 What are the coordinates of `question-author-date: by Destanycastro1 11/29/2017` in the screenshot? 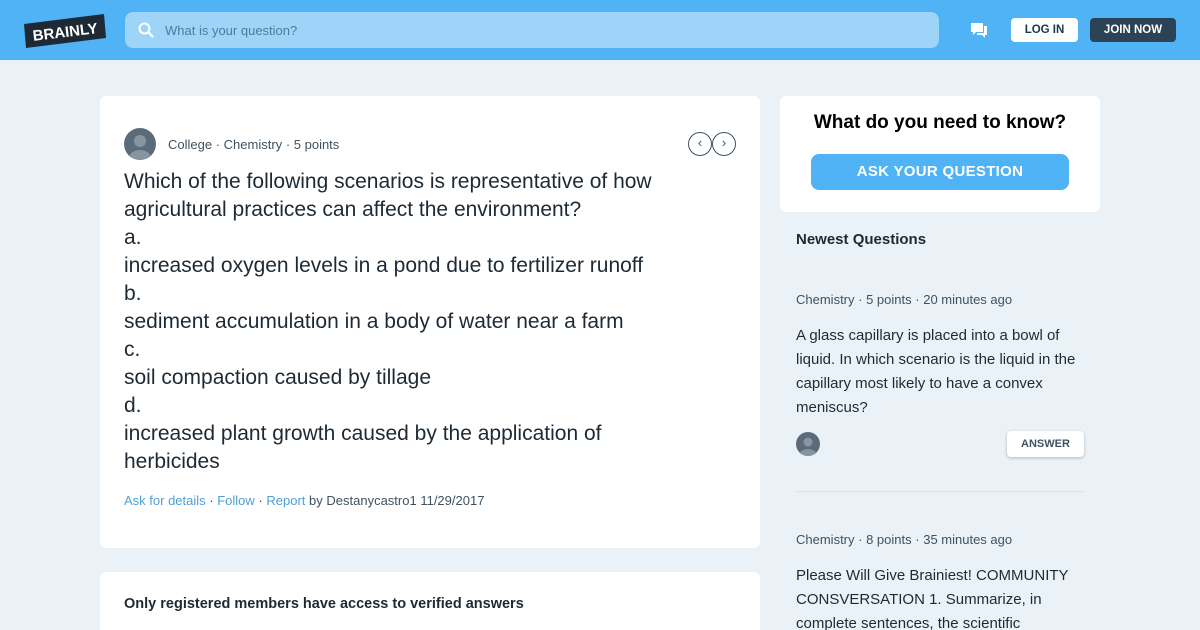 It's located at (397, 500).